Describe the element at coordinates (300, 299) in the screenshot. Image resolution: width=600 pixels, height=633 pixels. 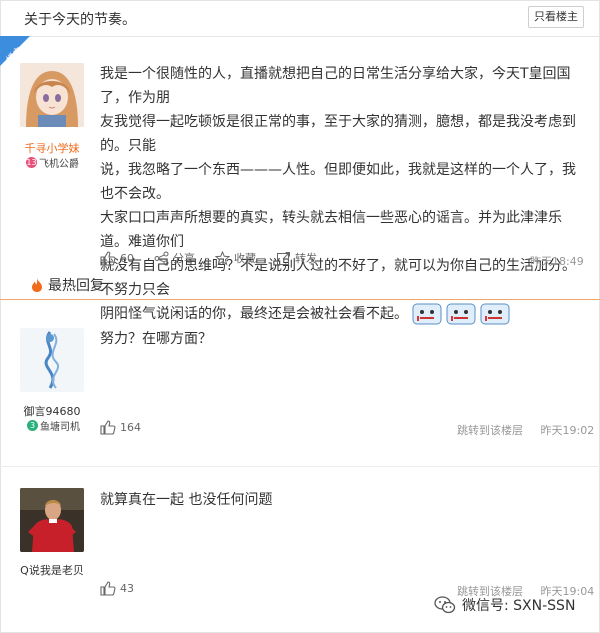
I see `hot-replies-divider` at that location.